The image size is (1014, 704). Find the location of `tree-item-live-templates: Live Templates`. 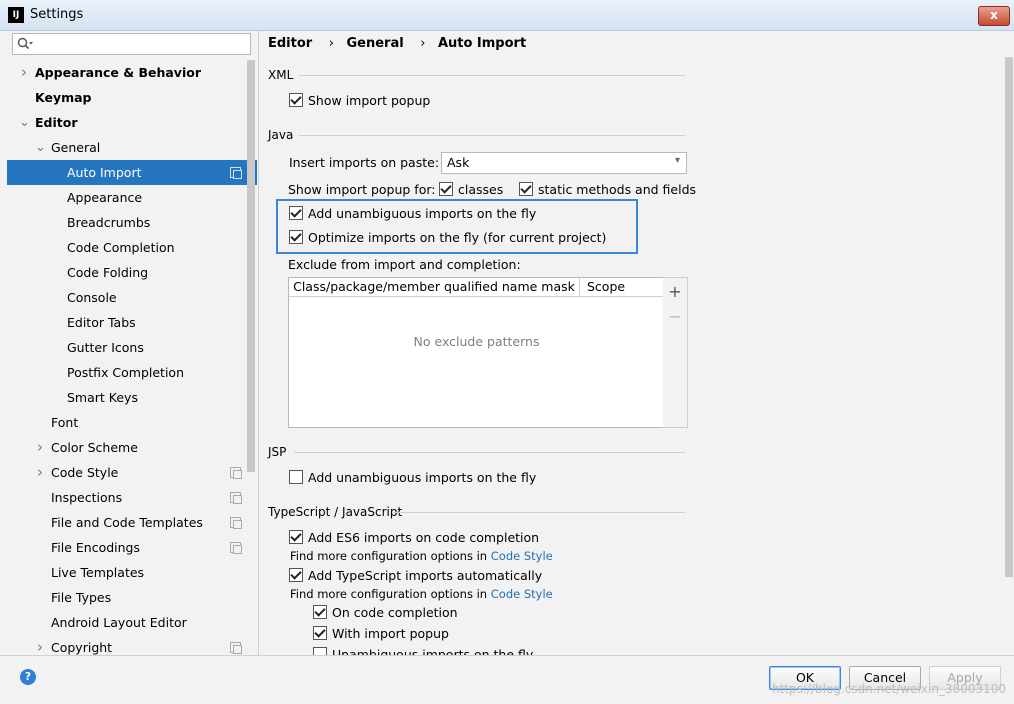

tree-item-live-templates: Live Templates is located at coordinates (132, 572).